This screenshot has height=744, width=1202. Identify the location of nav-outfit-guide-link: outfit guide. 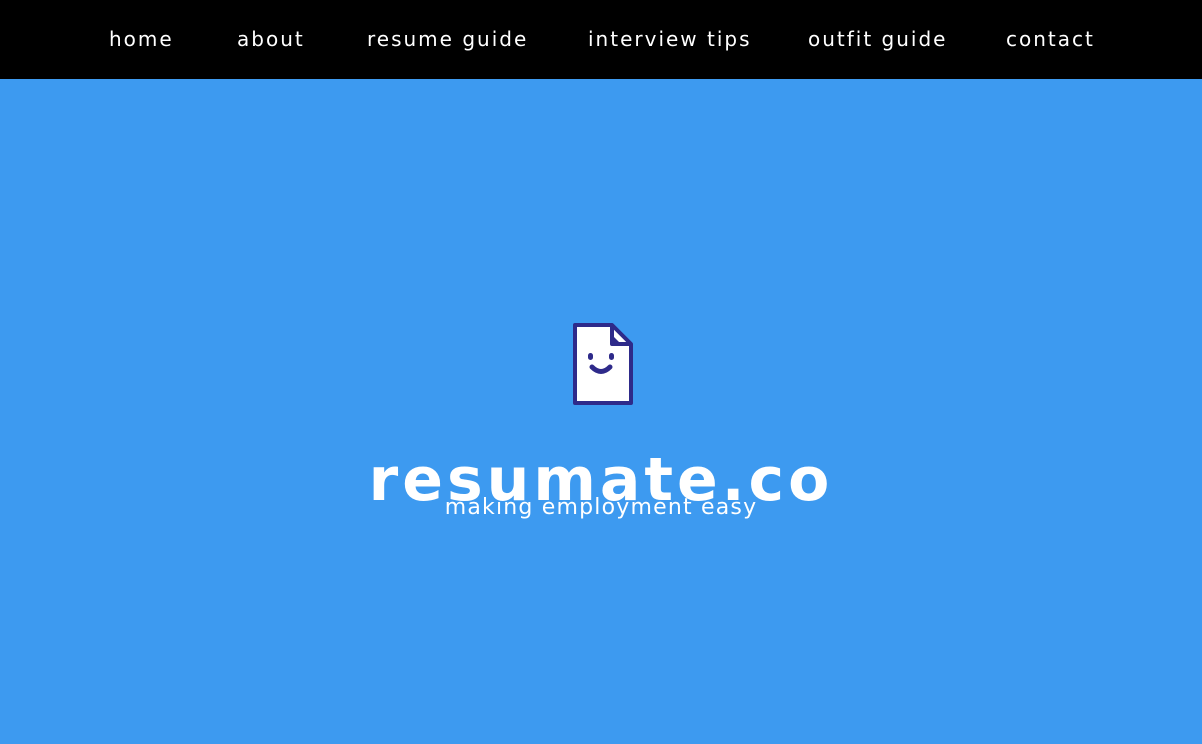
(877, 39).